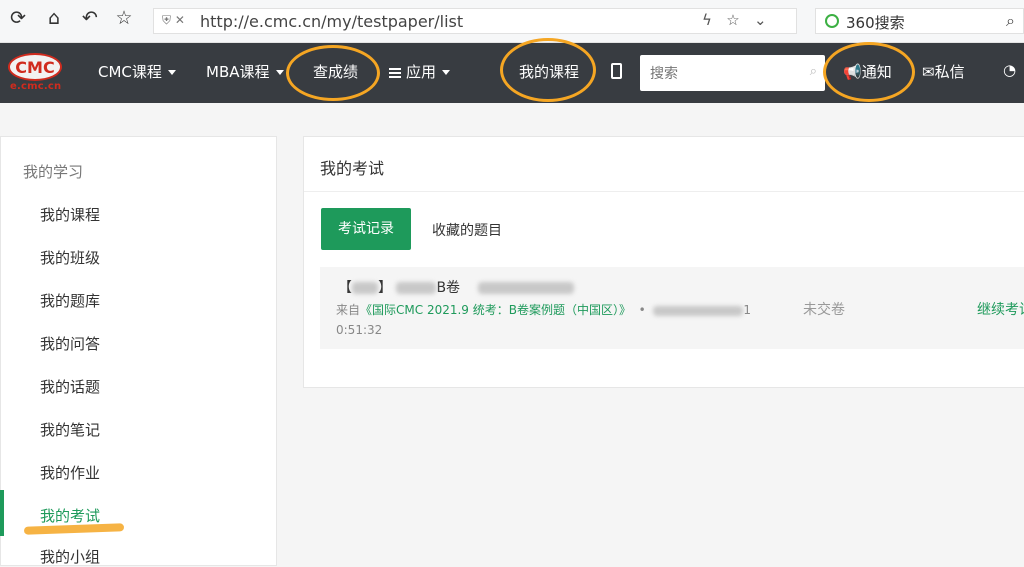  What do you see at coordinates (949, 72) in the screenshot?
I see `nav-messages-label: 私信` at bounding box center [949, 72].